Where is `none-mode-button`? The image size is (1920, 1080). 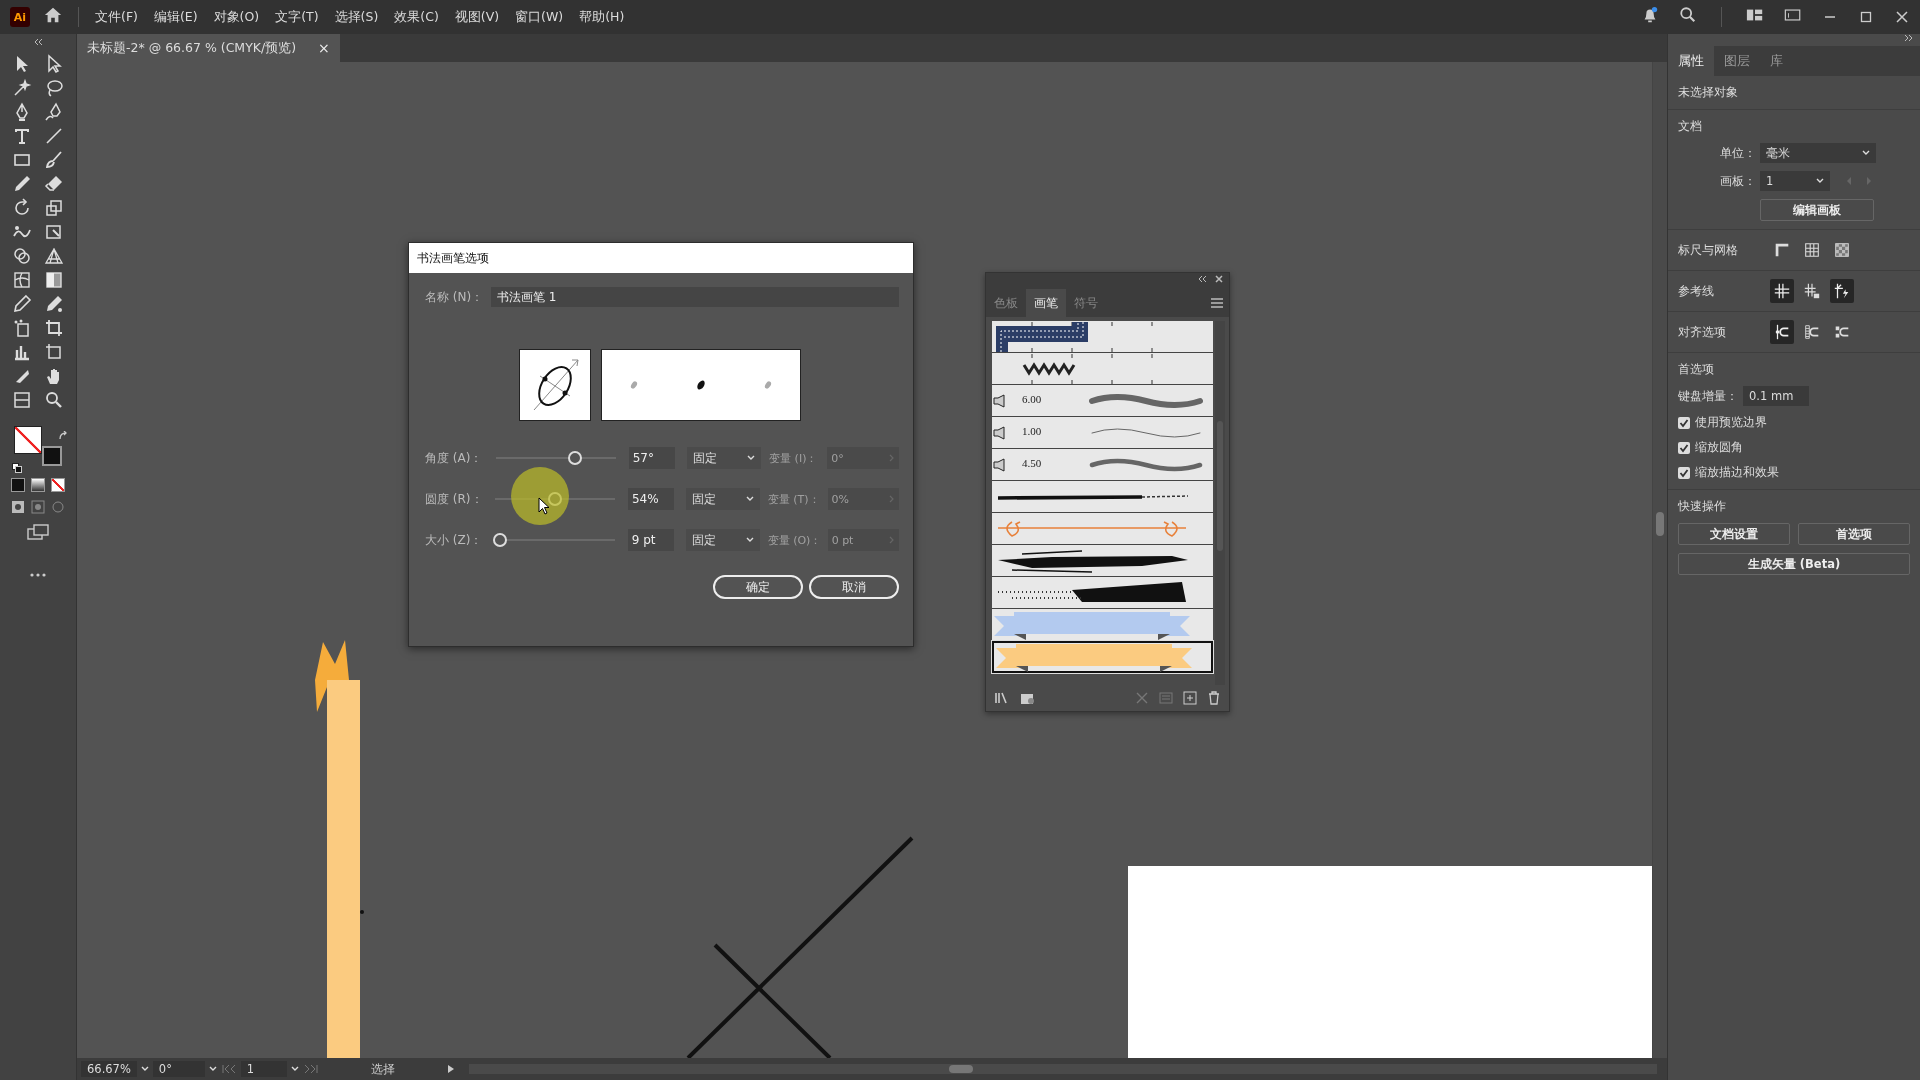 none-mode-button is located at coordinates (58, 485).